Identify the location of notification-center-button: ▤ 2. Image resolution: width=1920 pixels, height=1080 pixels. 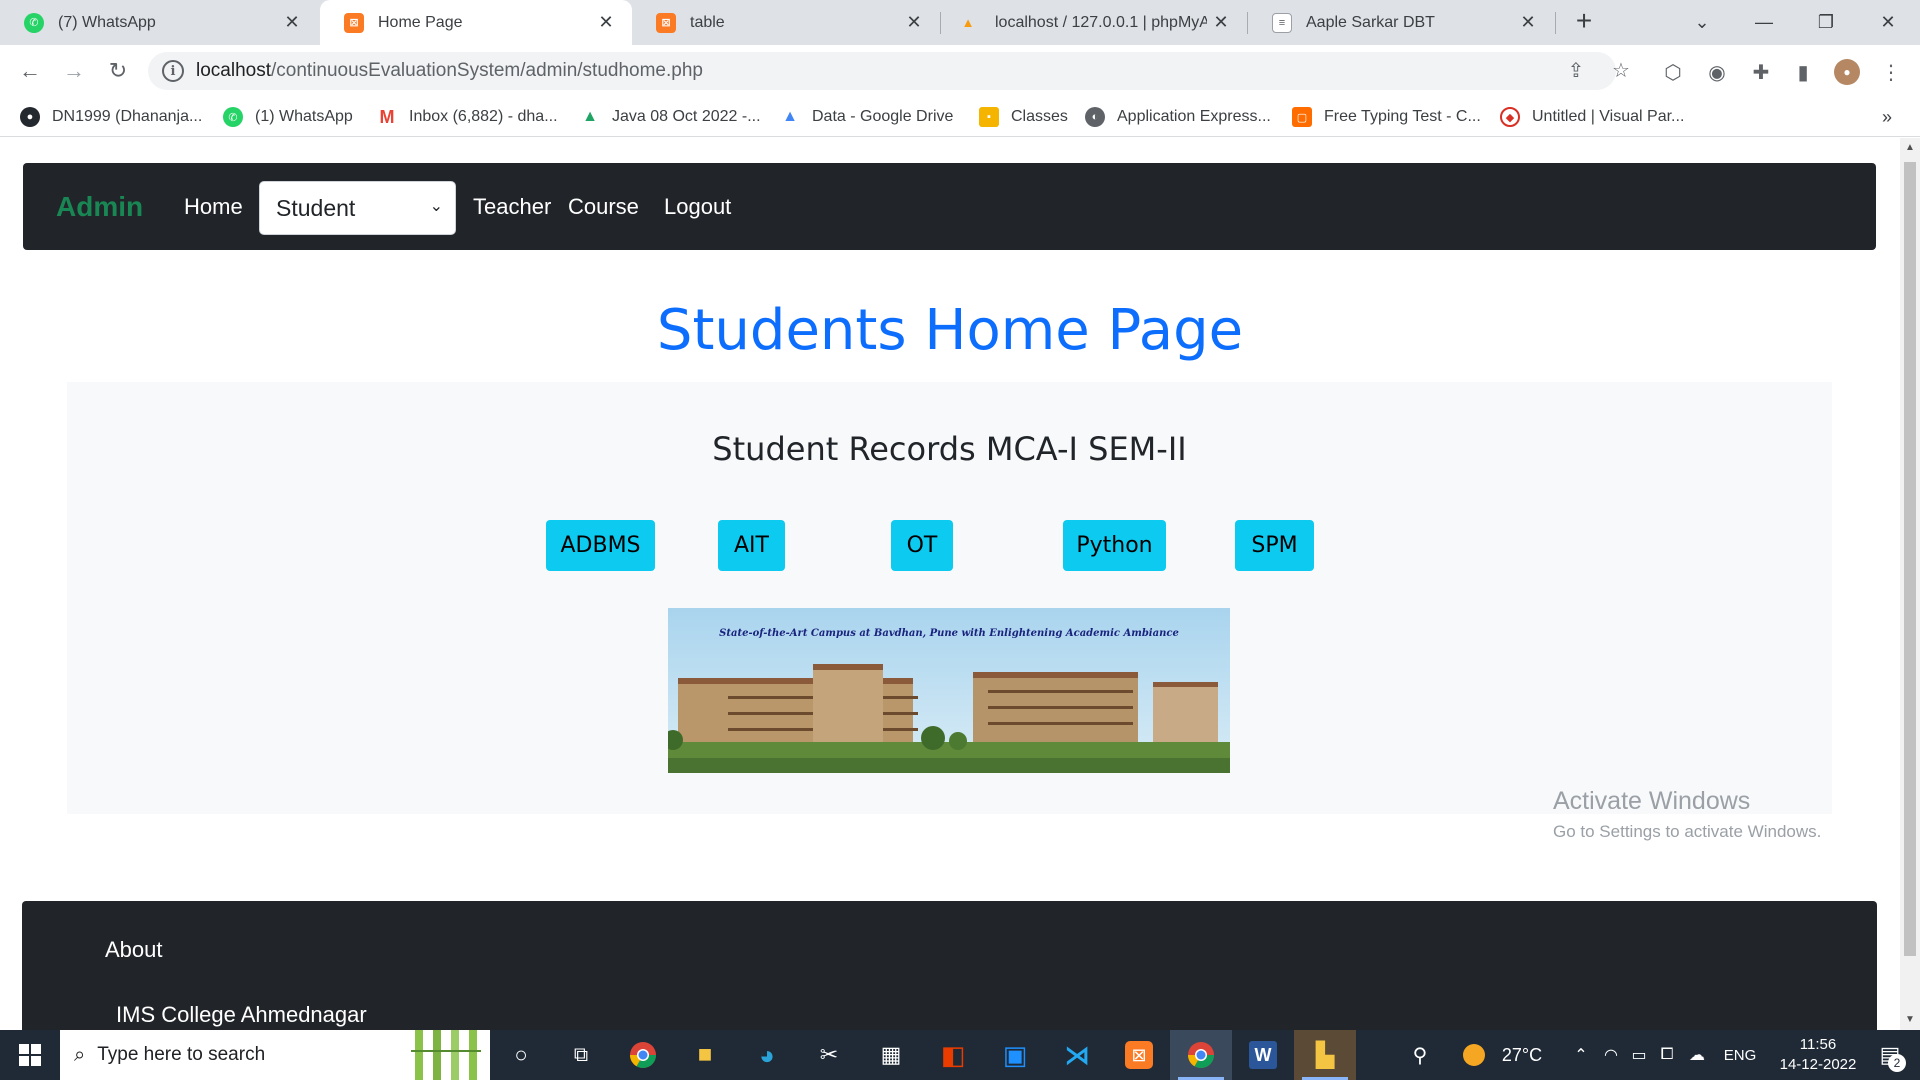
(1890, 1055).